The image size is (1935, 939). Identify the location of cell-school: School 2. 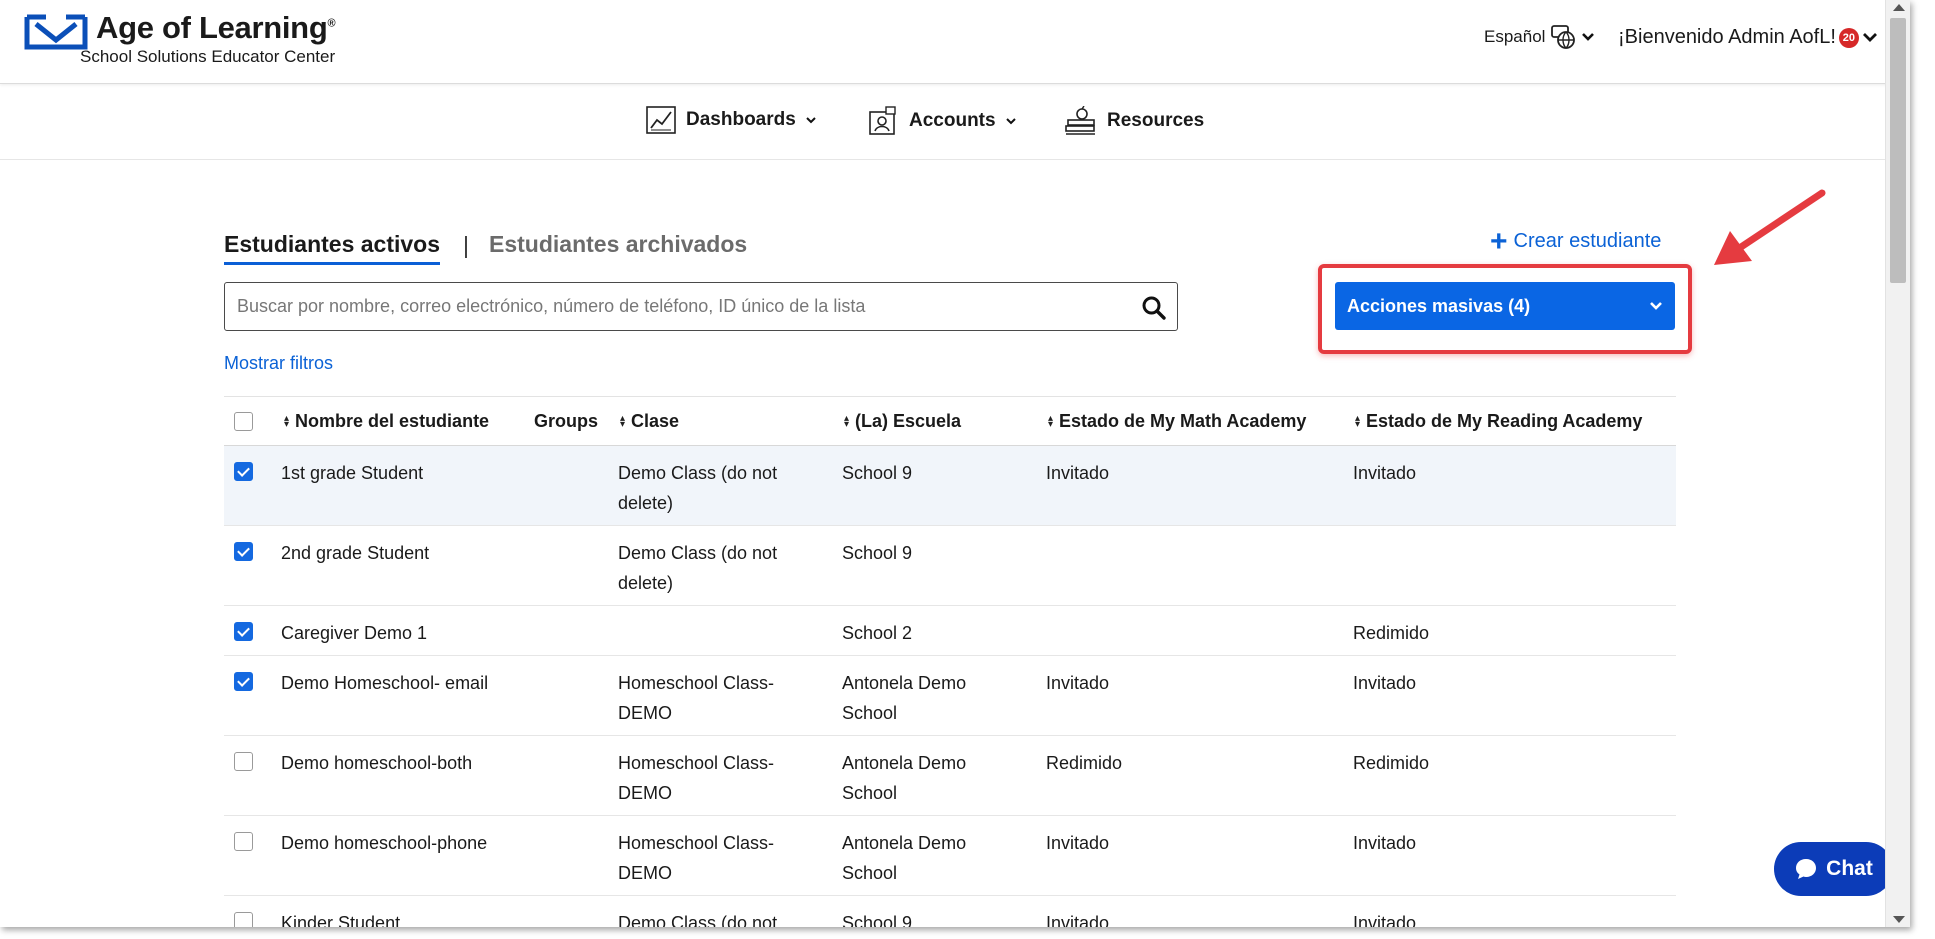
(877, 633).